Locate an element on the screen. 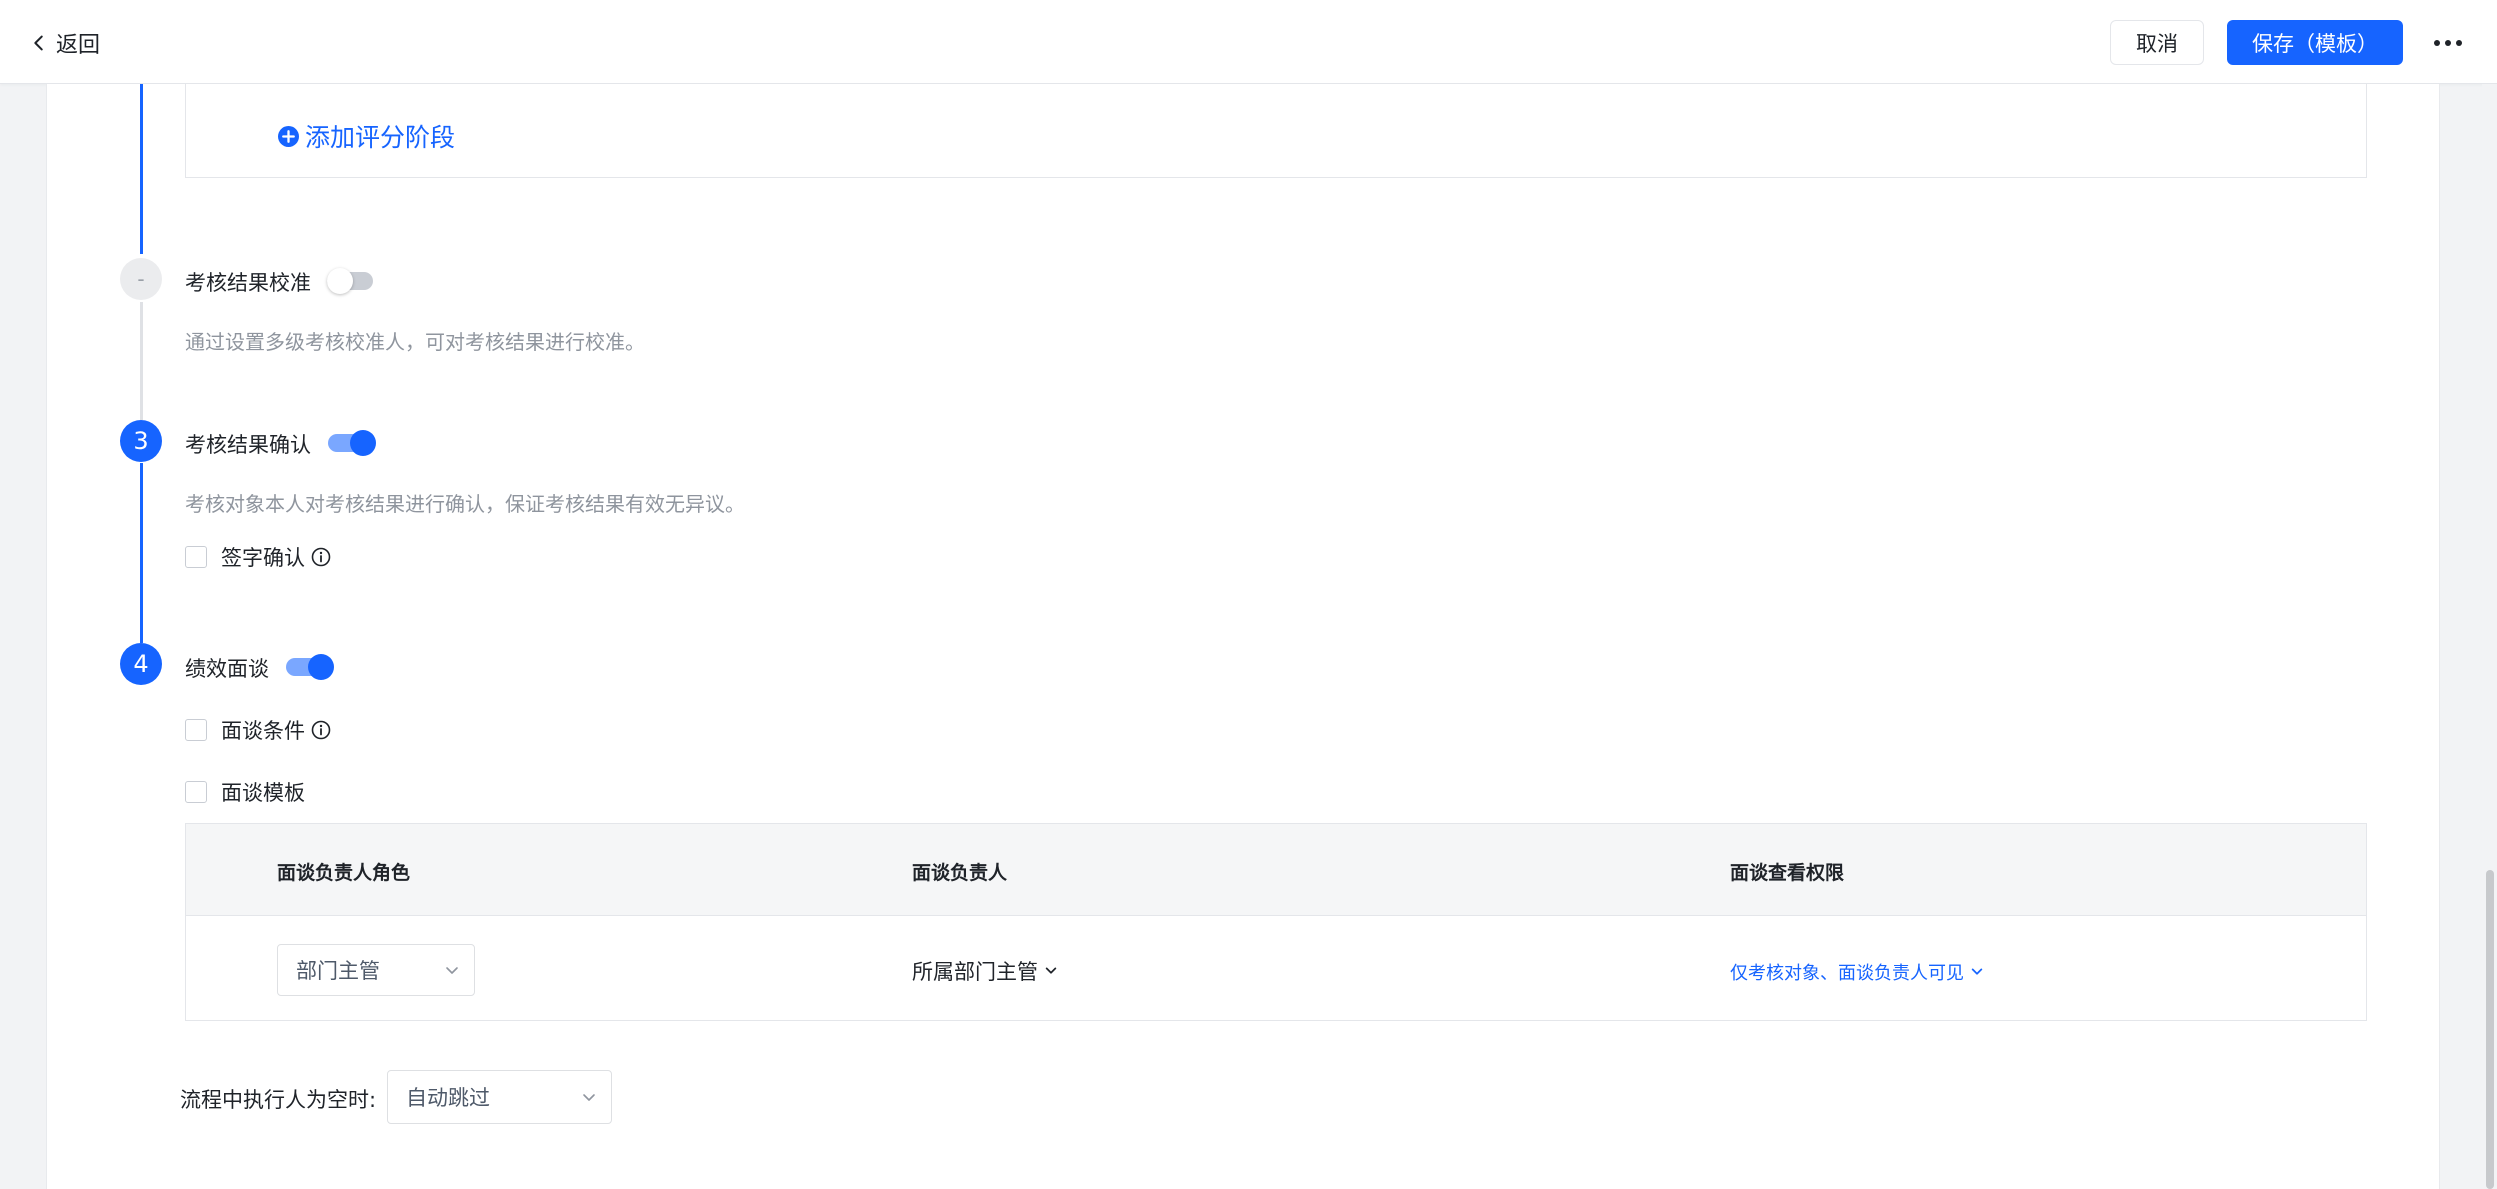  back-button: 返回 is located at coordinates (64, 43).